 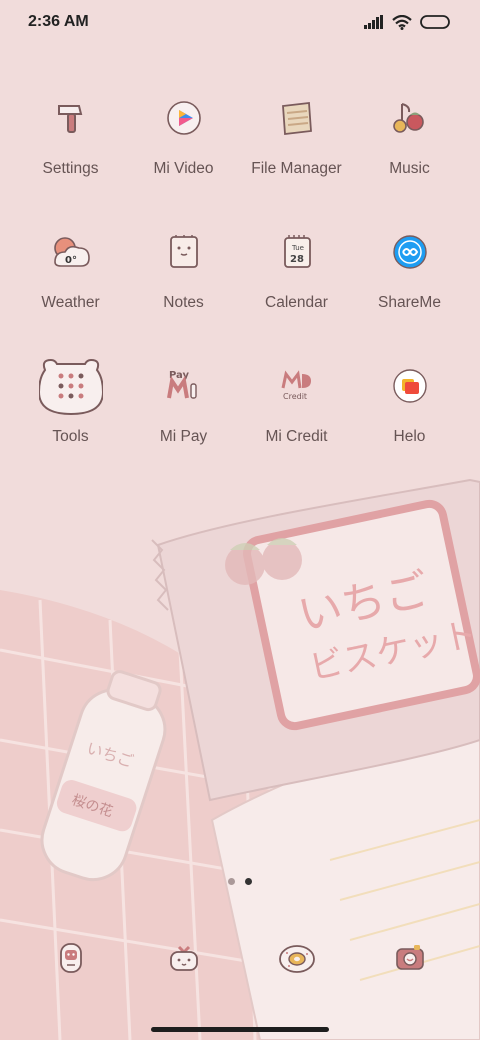 I want to click on app-label: Calendar, so click(x=296, y=302).